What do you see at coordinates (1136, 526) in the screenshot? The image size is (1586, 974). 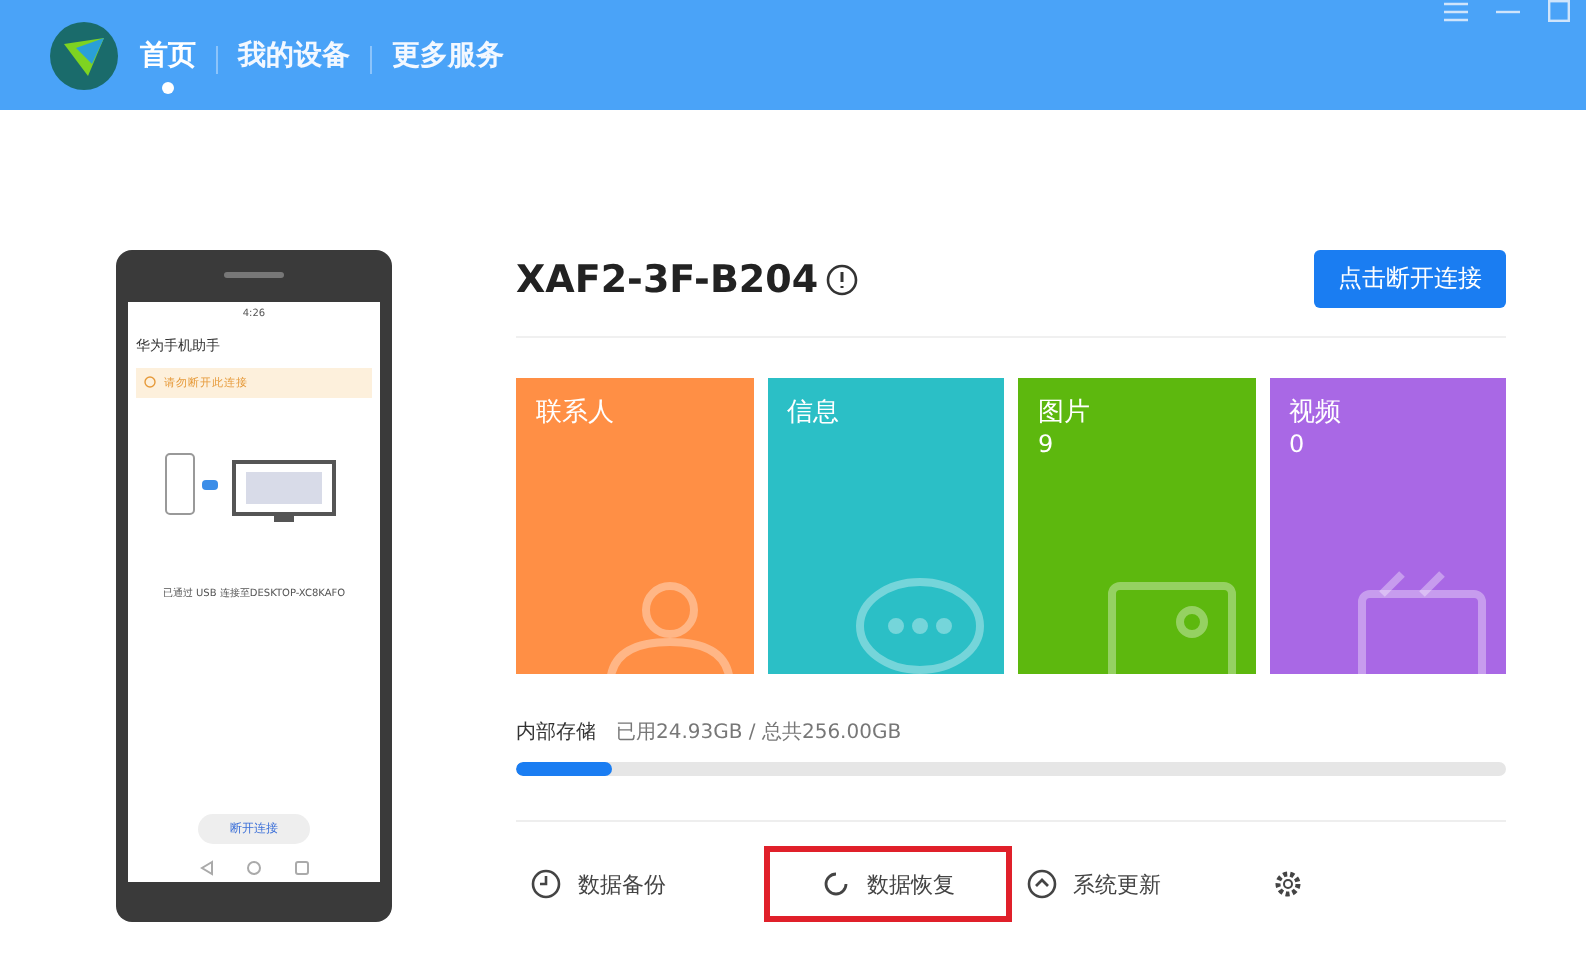 I see `category-tile: 图片 9` at bounding box center [1136, 526].